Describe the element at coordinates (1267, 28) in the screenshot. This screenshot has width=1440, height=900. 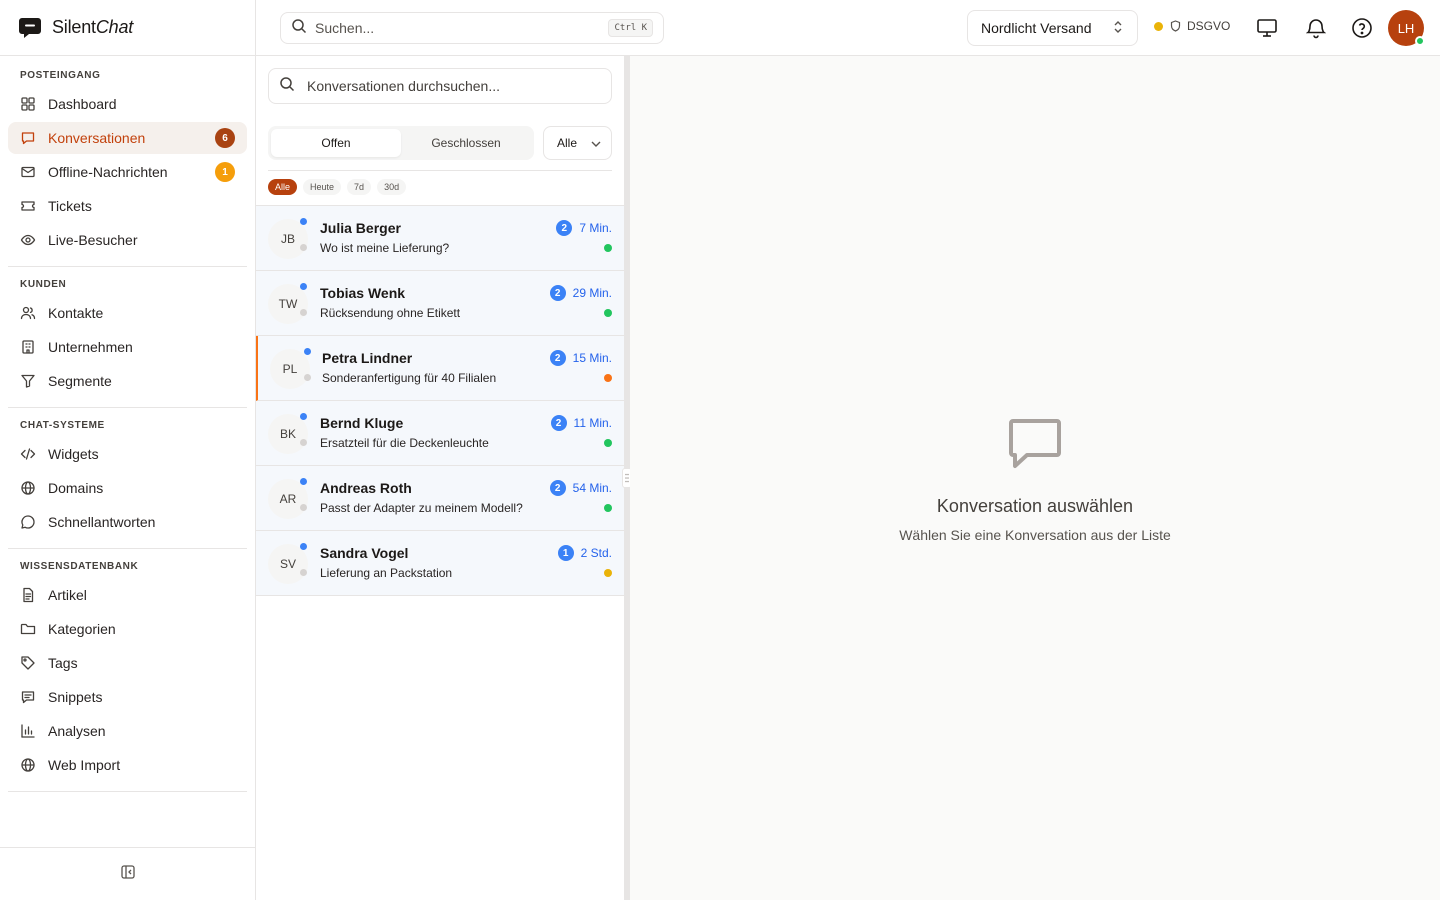
I see `monitor-icon` at that location.